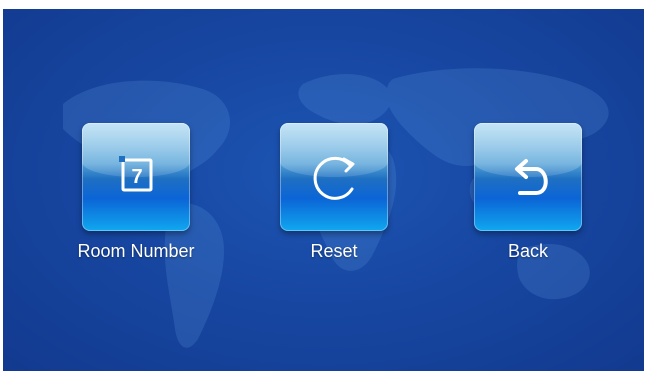  I want to click on room-number-tile: 7 Room Number, so click(136, 192).